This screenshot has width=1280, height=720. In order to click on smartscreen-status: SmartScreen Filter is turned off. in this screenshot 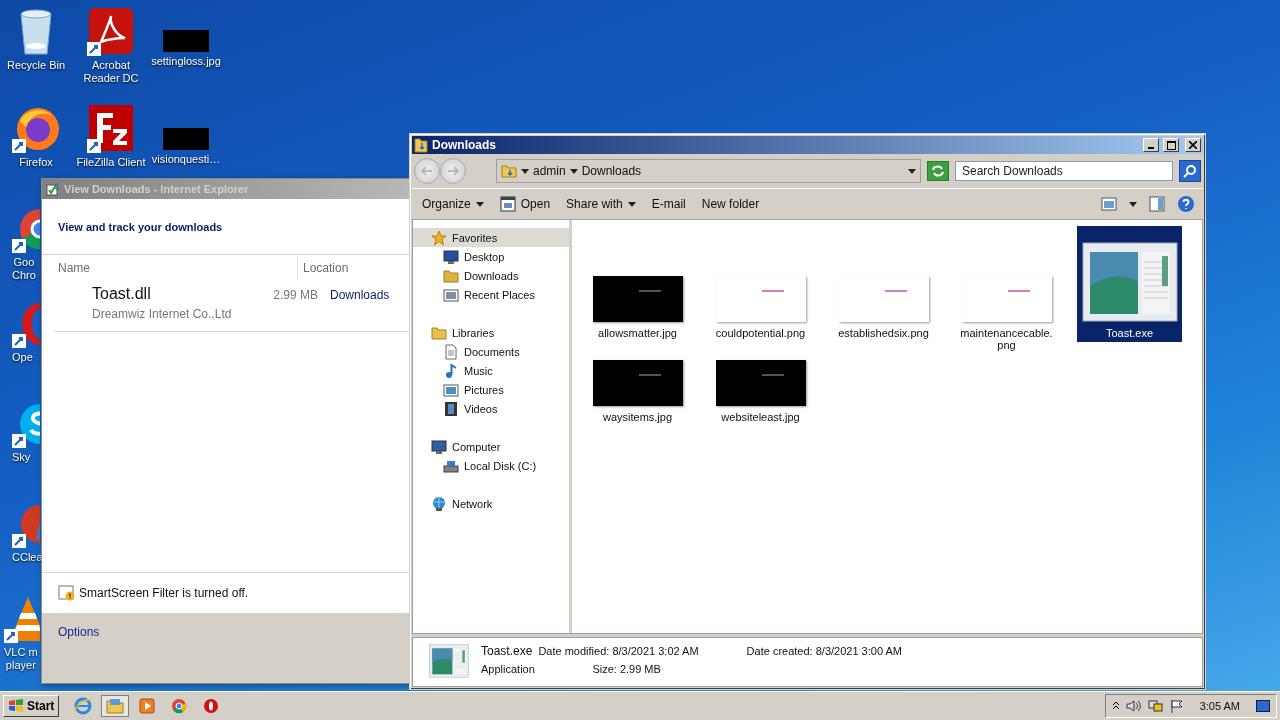, I will do `click(164, 593)`.